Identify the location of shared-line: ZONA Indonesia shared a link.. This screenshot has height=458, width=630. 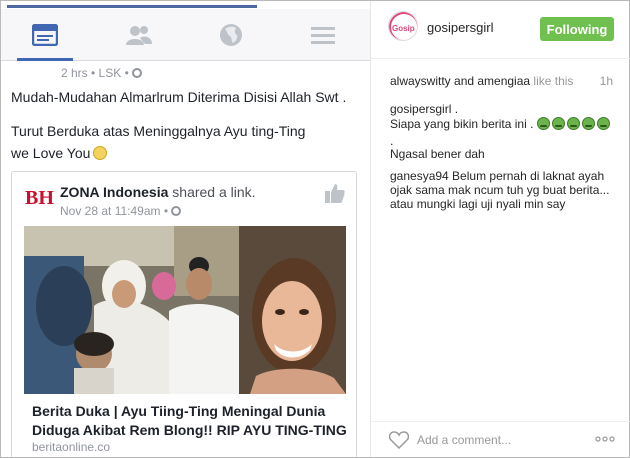
(158, 192).